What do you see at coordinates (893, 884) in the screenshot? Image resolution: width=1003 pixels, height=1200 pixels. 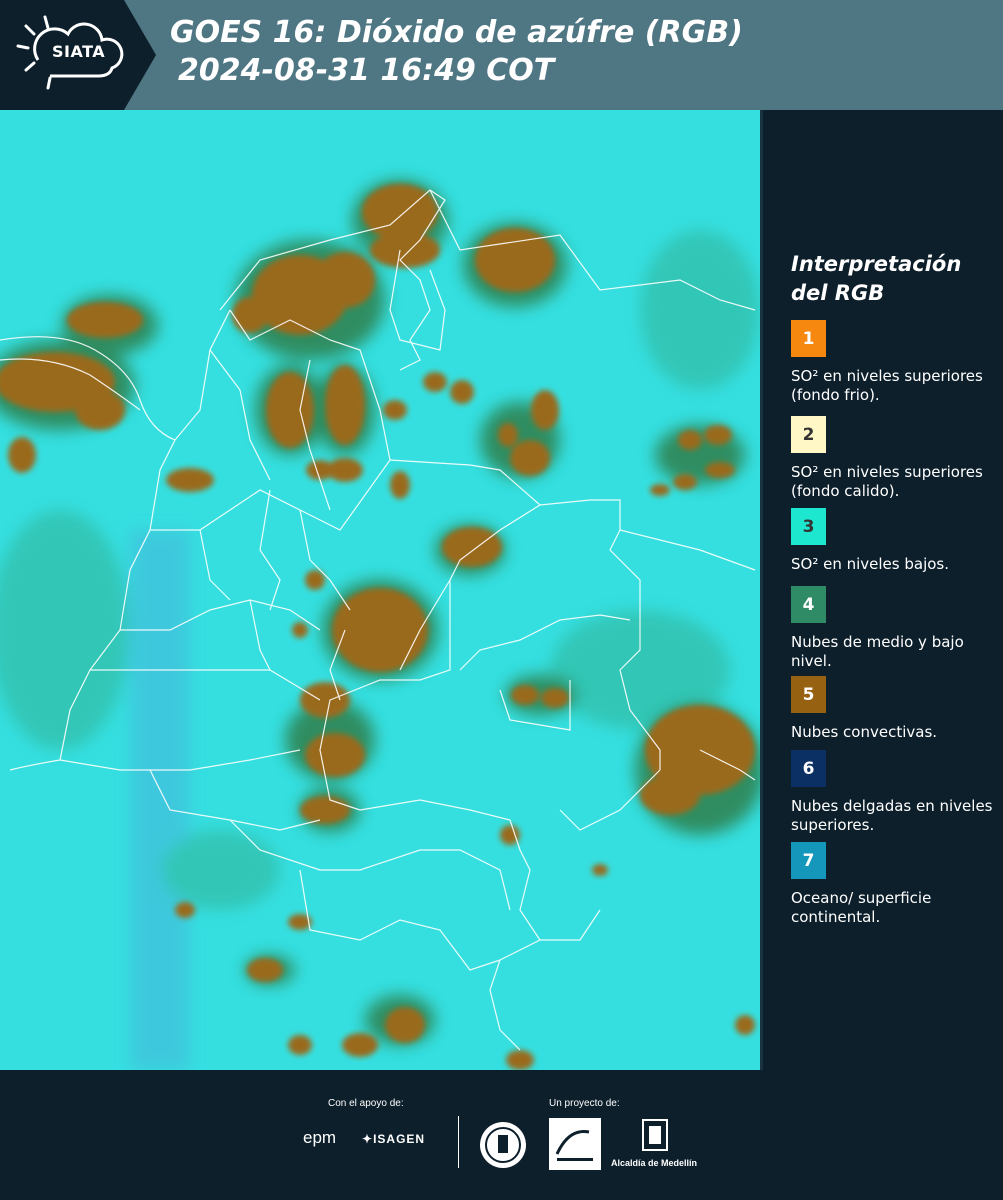 I see `legend-item-7: 7 Oceano/ superficie continental.` at bounding box center [893, 884].